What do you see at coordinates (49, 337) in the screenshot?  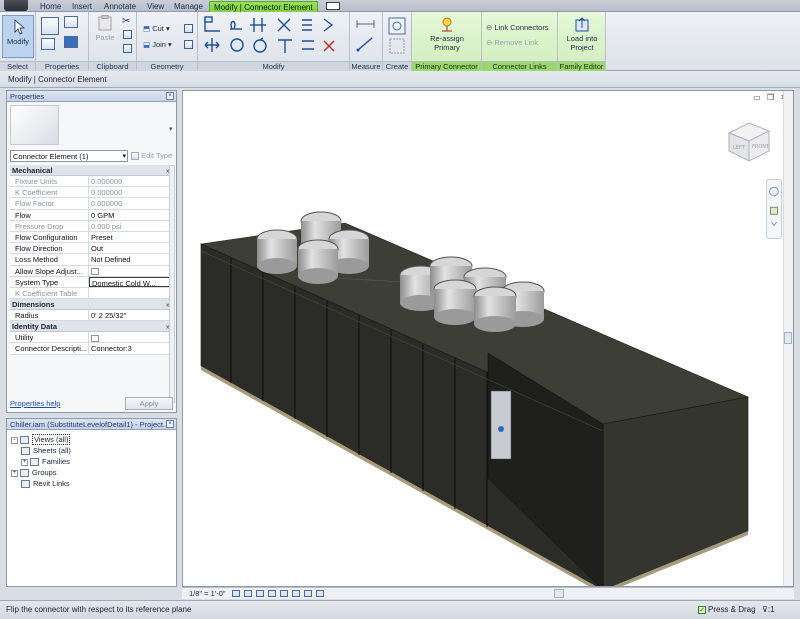 I see `property-name: Utility` at bounding box center [49, 337].